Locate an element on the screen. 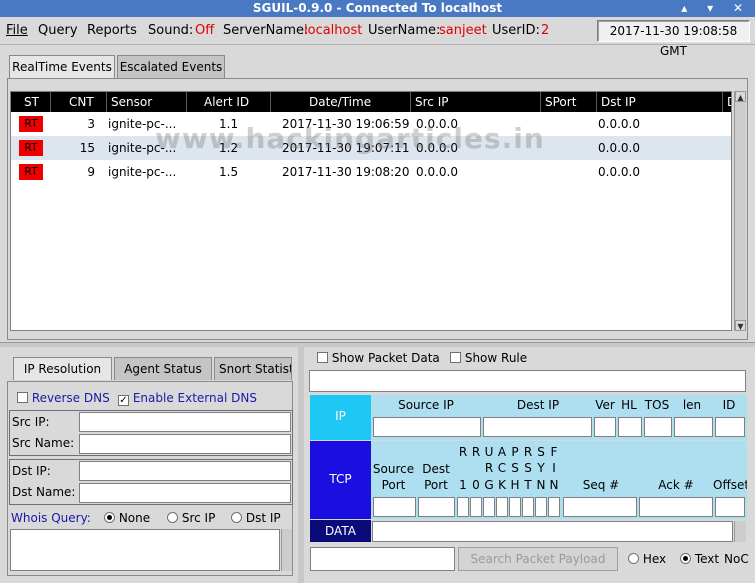 This screenshot has width=755, height=583. col-alert-id: Alert ID is located at coordinates (229, 102).